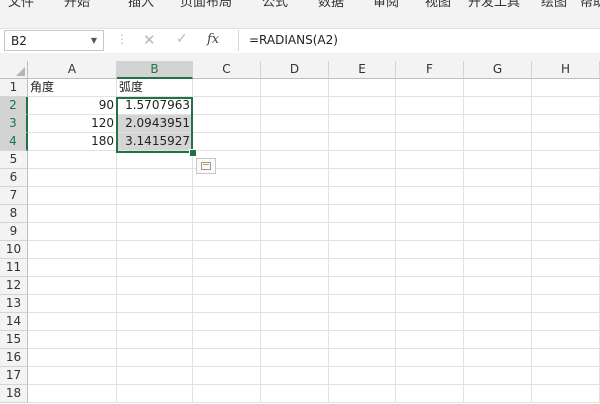 The width and height of the screenshot is (600, 404). I want to click on cell-d16, so click(295, 358).